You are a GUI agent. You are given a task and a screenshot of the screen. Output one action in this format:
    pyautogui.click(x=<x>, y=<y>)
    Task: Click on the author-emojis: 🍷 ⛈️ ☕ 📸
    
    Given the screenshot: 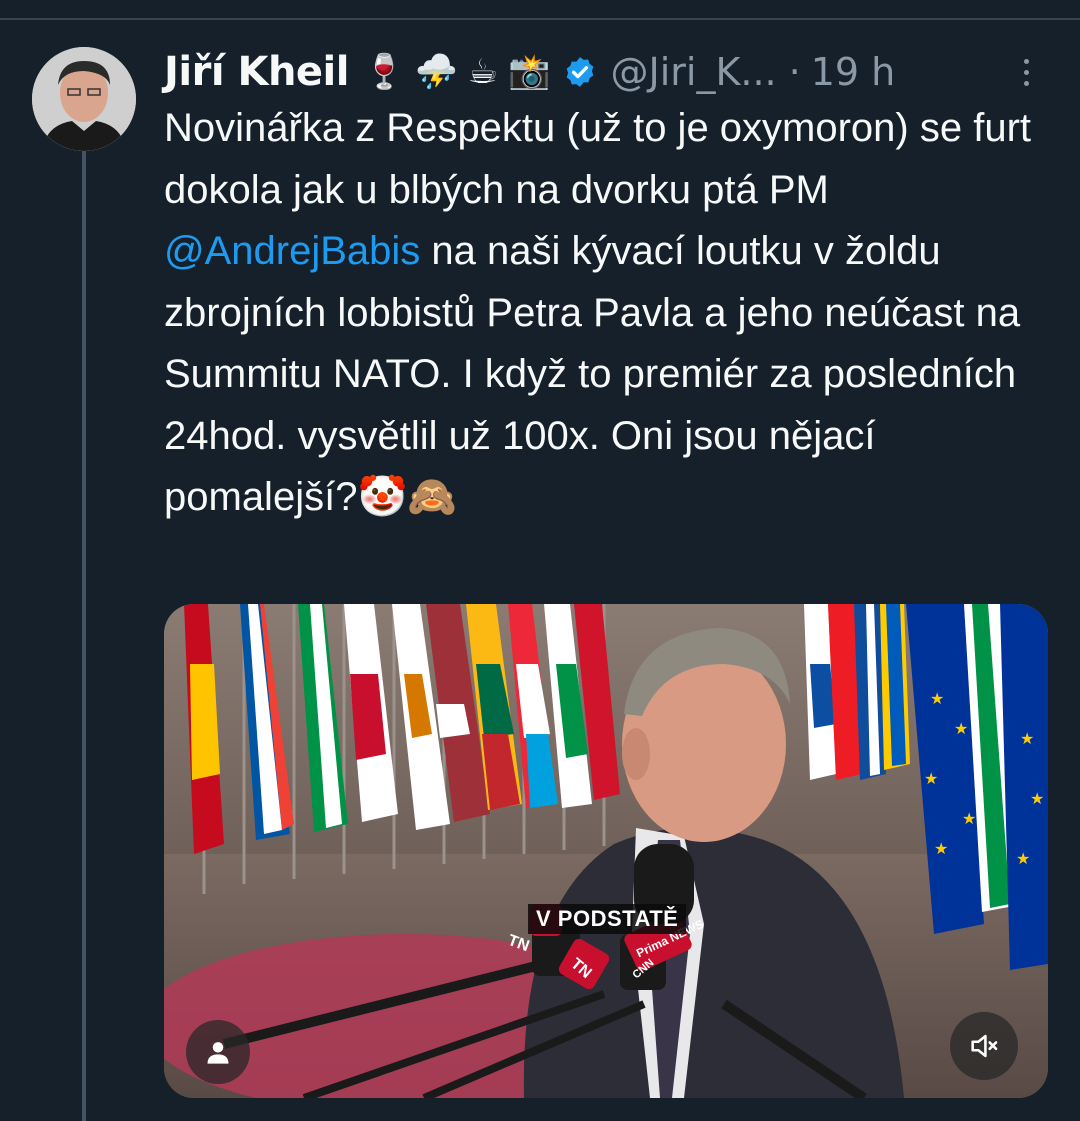 What is the action you would take?
    pyautogui.click(x=457, y=72)
    